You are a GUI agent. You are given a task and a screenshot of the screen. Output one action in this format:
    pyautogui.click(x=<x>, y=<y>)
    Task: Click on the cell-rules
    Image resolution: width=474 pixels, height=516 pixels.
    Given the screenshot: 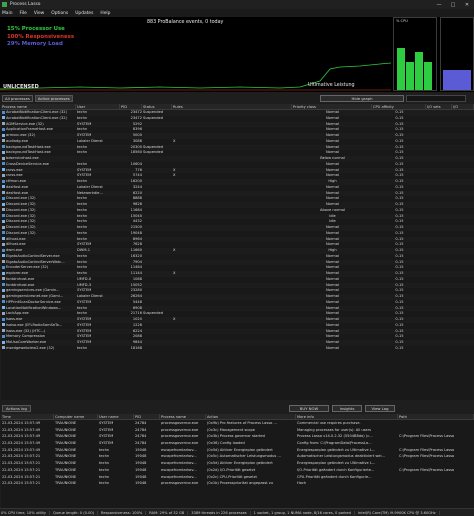 What is the action you would take?
    pyautogui.click(x=232, y=349)
    